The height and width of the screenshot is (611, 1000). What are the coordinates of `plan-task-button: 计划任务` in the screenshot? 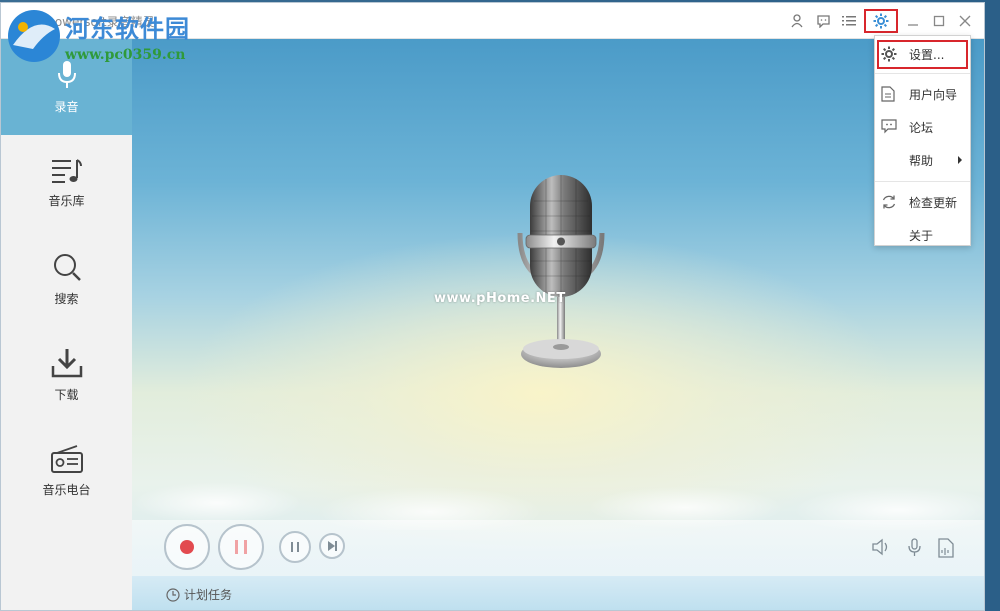 It's located at (199, 594).